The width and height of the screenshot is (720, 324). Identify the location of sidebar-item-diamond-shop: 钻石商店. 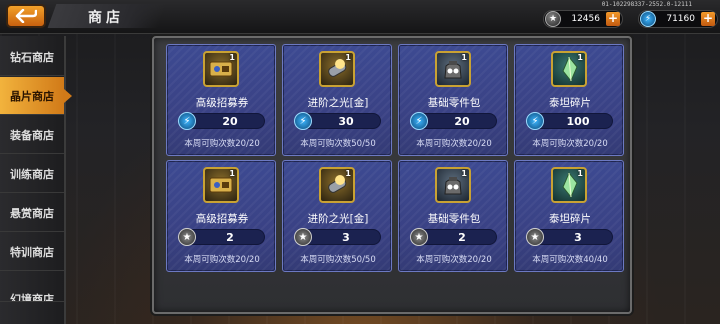
(32, 57).